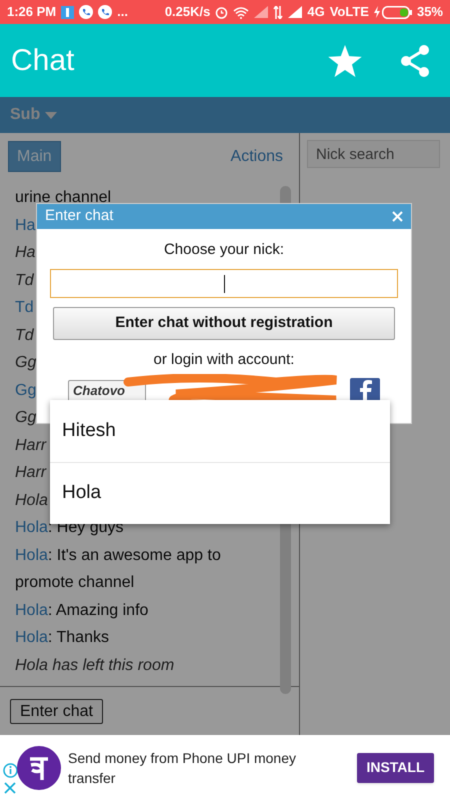 This screenshot has width=450, height=800. I want to click on chat-message: Hola: Thanks, so click(62, 638).